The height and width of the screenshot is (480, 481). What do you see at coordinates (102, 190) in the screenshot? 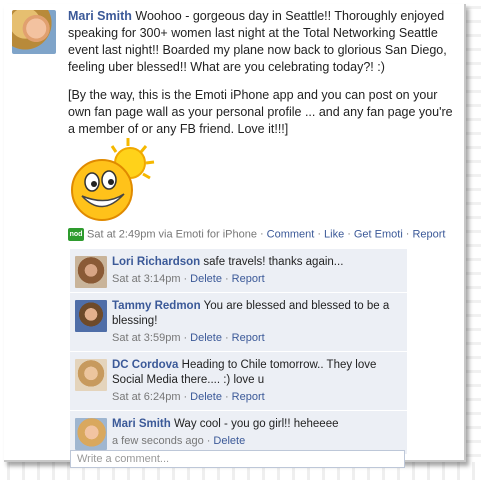
I see `smiley-face-icon` at bounding box center [102, 190].